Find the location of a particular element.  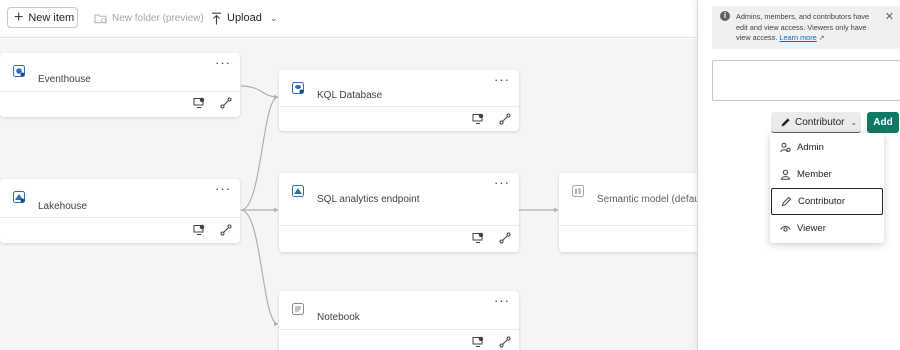

external-link-icon: ↗ is located at coordinates (821, 38).